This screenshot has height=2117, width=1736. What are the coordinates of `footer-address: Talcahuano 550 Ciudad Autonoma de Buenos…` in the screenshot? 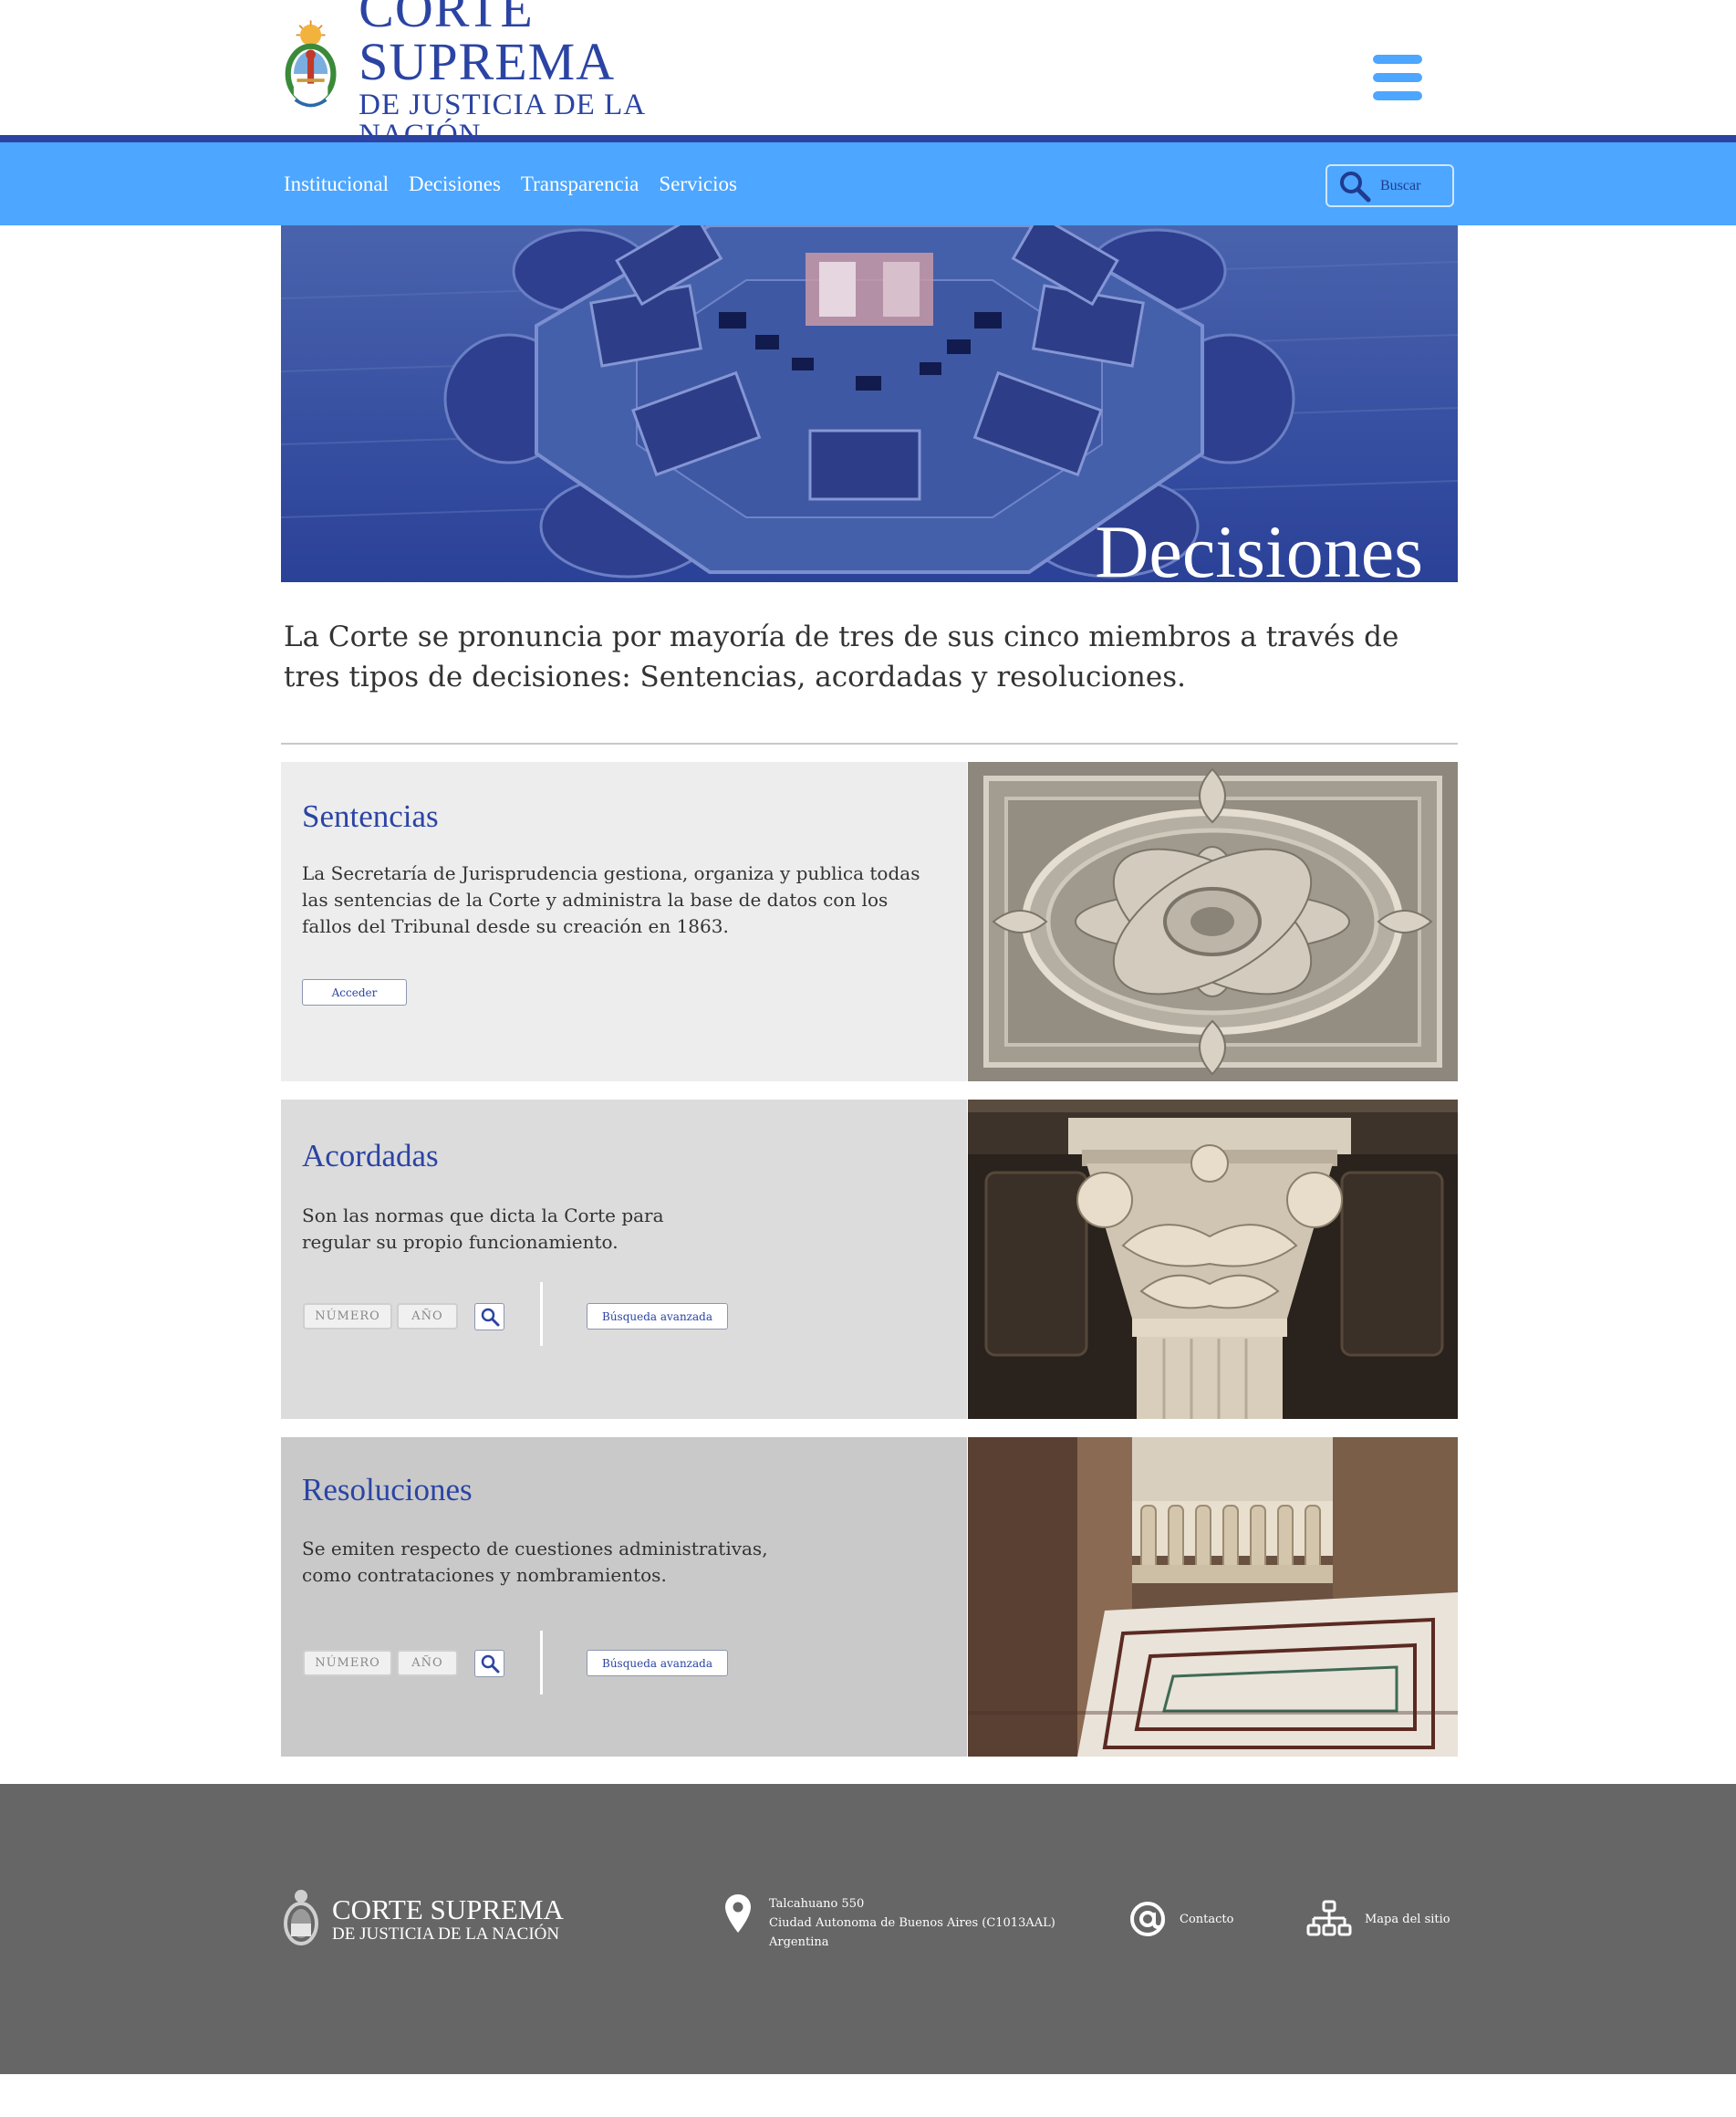 It's located at (890, 1923).